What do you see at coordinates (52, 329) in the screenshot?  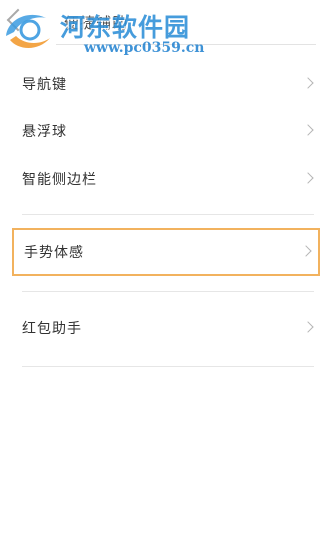 I see `list-item-label: 红包助手` at bounding box center [52, 329].